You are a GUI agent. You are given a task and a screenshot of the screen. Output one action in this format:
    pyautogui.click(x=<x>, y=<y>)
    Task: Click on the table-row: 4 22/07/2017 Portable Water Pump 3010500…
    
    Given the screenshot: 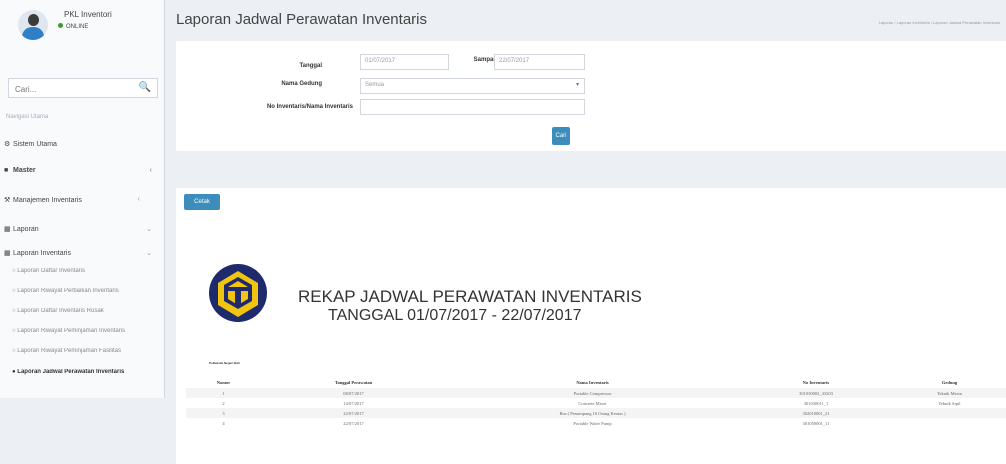 What is the action you would take?
    pyautogui.click(x=526, y=423)
    